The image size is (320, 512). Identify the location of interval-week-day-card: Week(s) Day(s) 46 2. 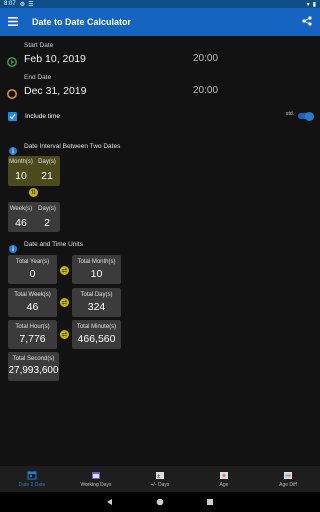
(34, 217).